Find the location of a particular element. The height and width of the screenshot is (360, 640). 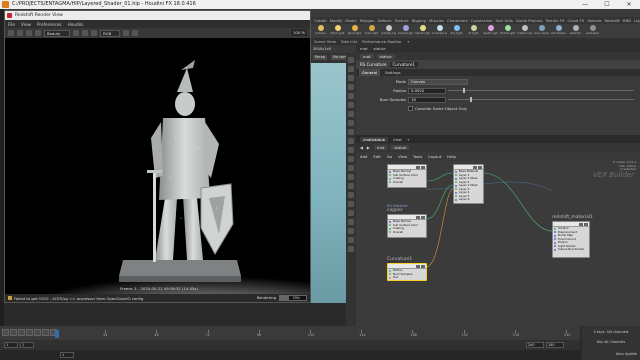

network-tab: /mat is located at coordinates (397, 139).